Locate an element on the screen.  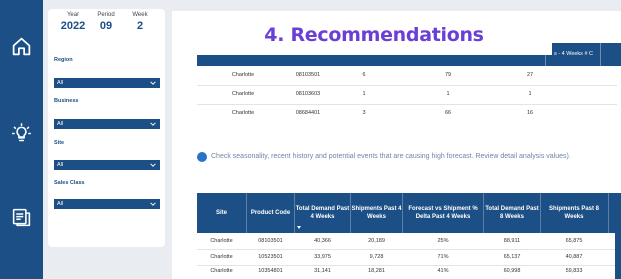
region-dropdown: All is located at coordinates (107, 83).